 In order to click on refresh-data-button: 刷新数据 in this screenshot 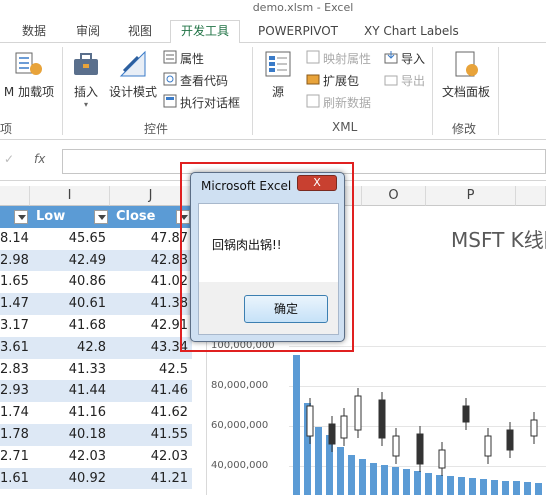, I will do `click(338, 103)`.